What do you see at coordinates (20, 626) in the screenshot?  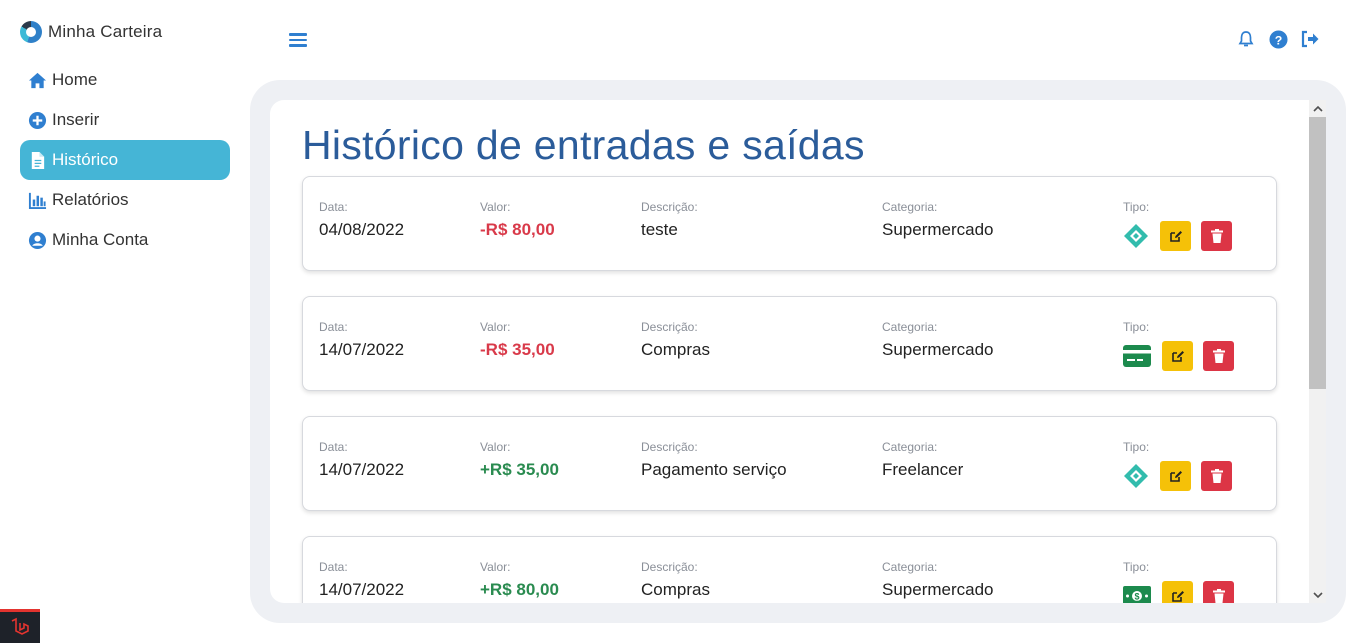 I see `laravel-debugbar-icon` at bounding box center [20, 626].